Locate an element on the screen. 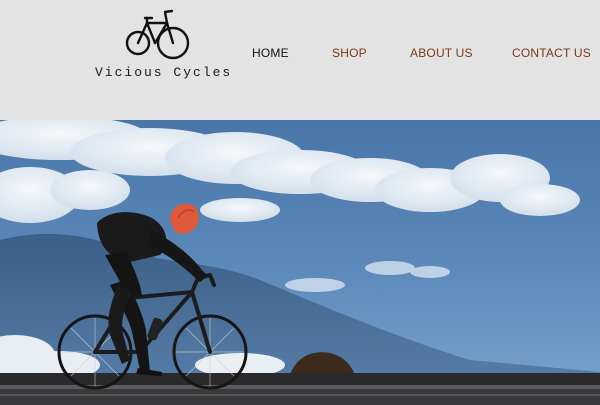 This screenshot has width=600, height=405. nav-shop-link: SHOP is located at coordinates (349, 53).